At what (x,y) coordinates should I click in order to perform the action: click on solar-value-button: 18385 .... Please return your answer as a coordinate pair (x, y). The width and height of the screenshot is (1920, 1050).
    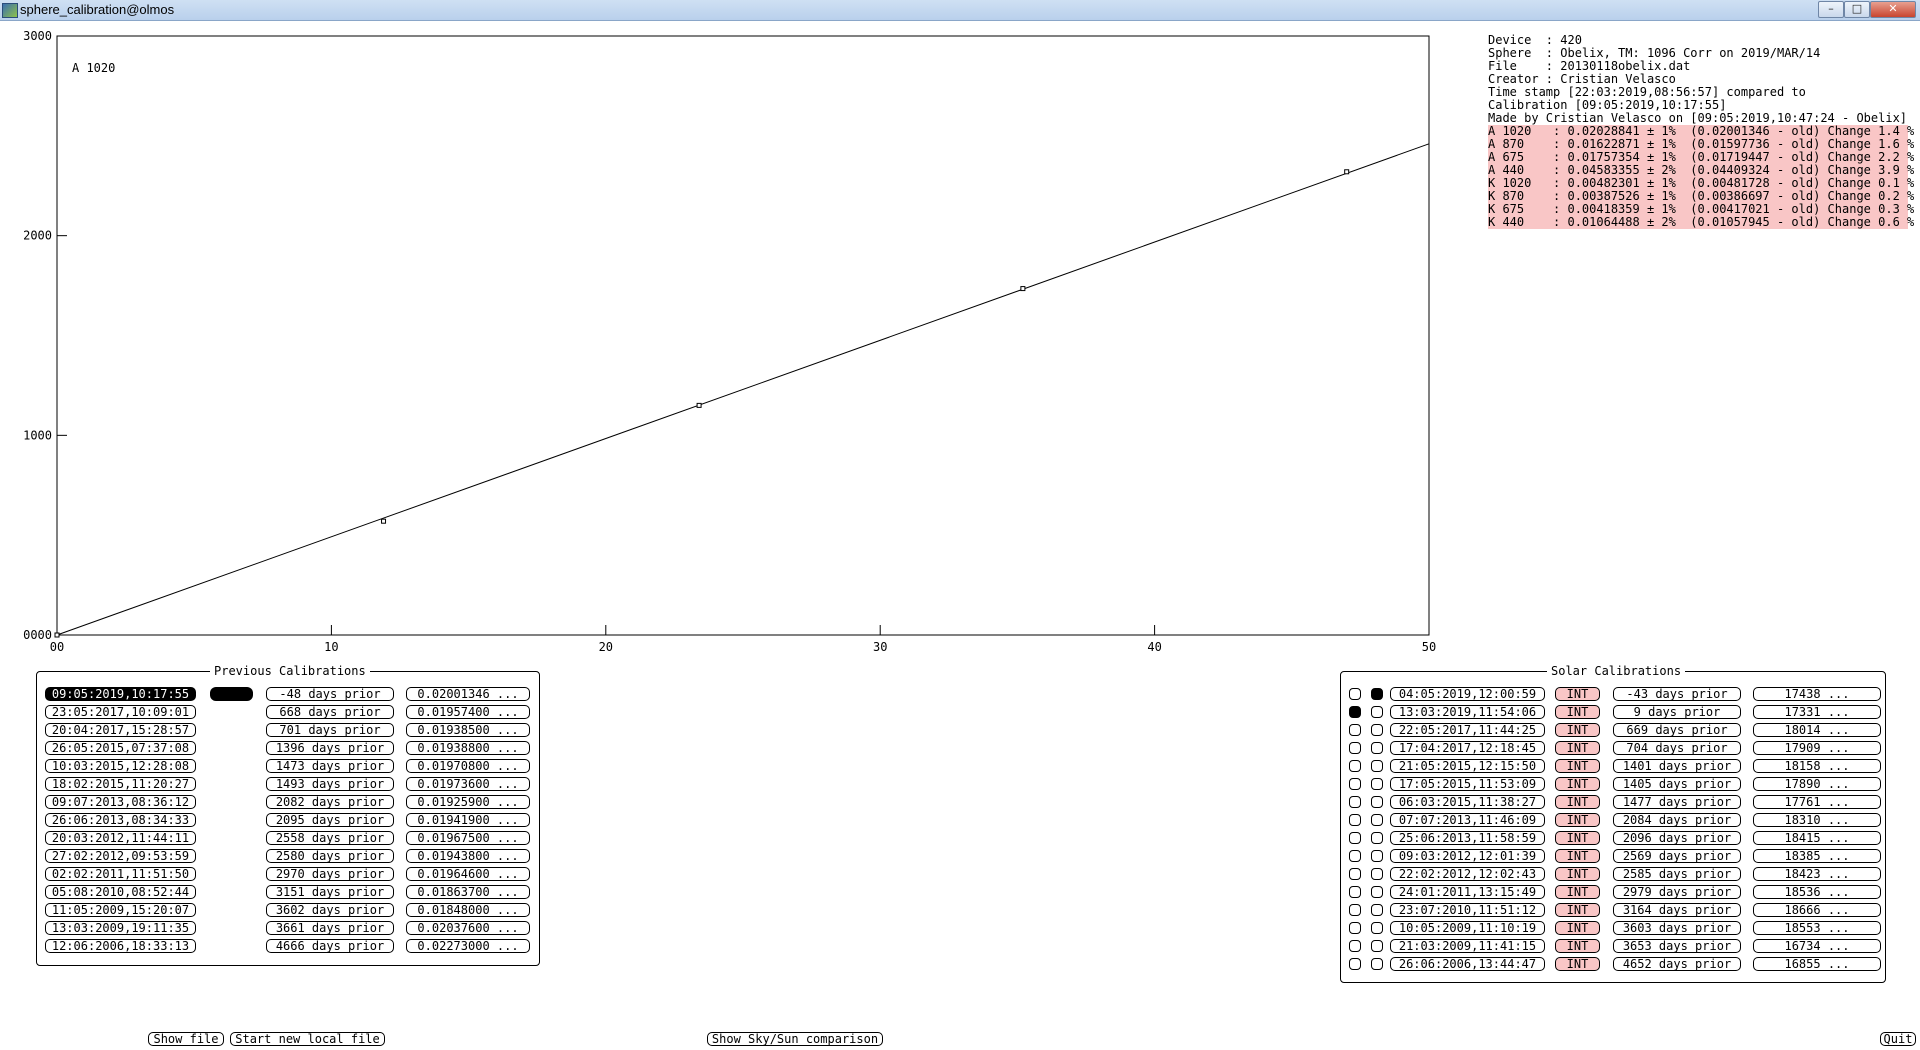
    Looking at the image, I should click on (1817, 856).